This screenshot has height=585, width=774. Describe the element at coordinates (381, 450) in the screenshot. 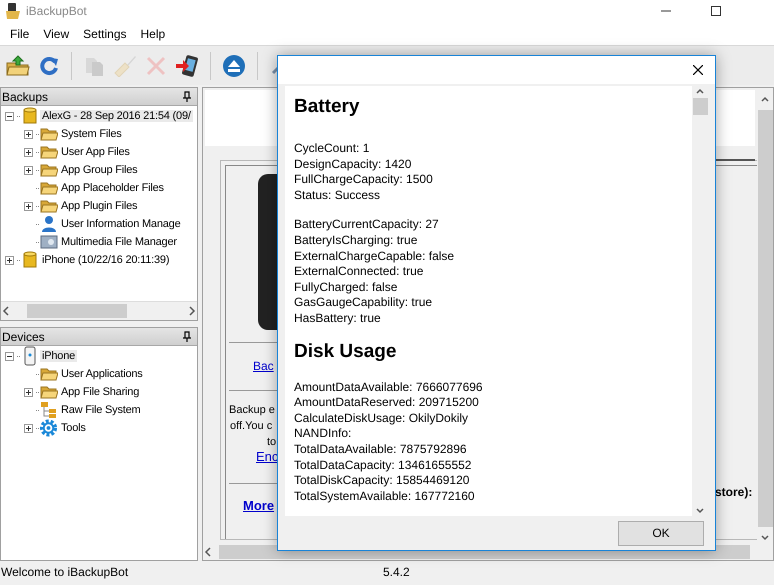

I see `property-text: TotalDataAvailable: 7875792896` at that location.